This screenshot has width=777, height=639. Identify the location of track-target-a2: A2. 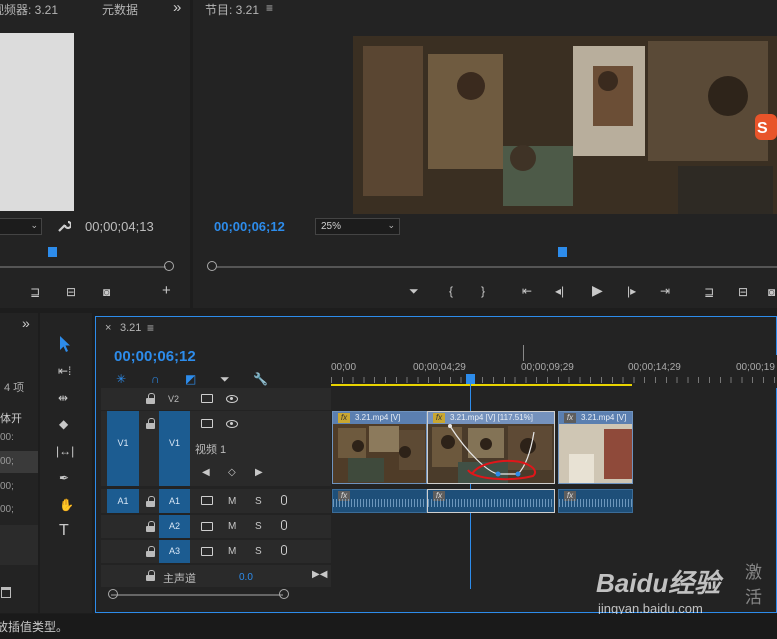
(174, 526).